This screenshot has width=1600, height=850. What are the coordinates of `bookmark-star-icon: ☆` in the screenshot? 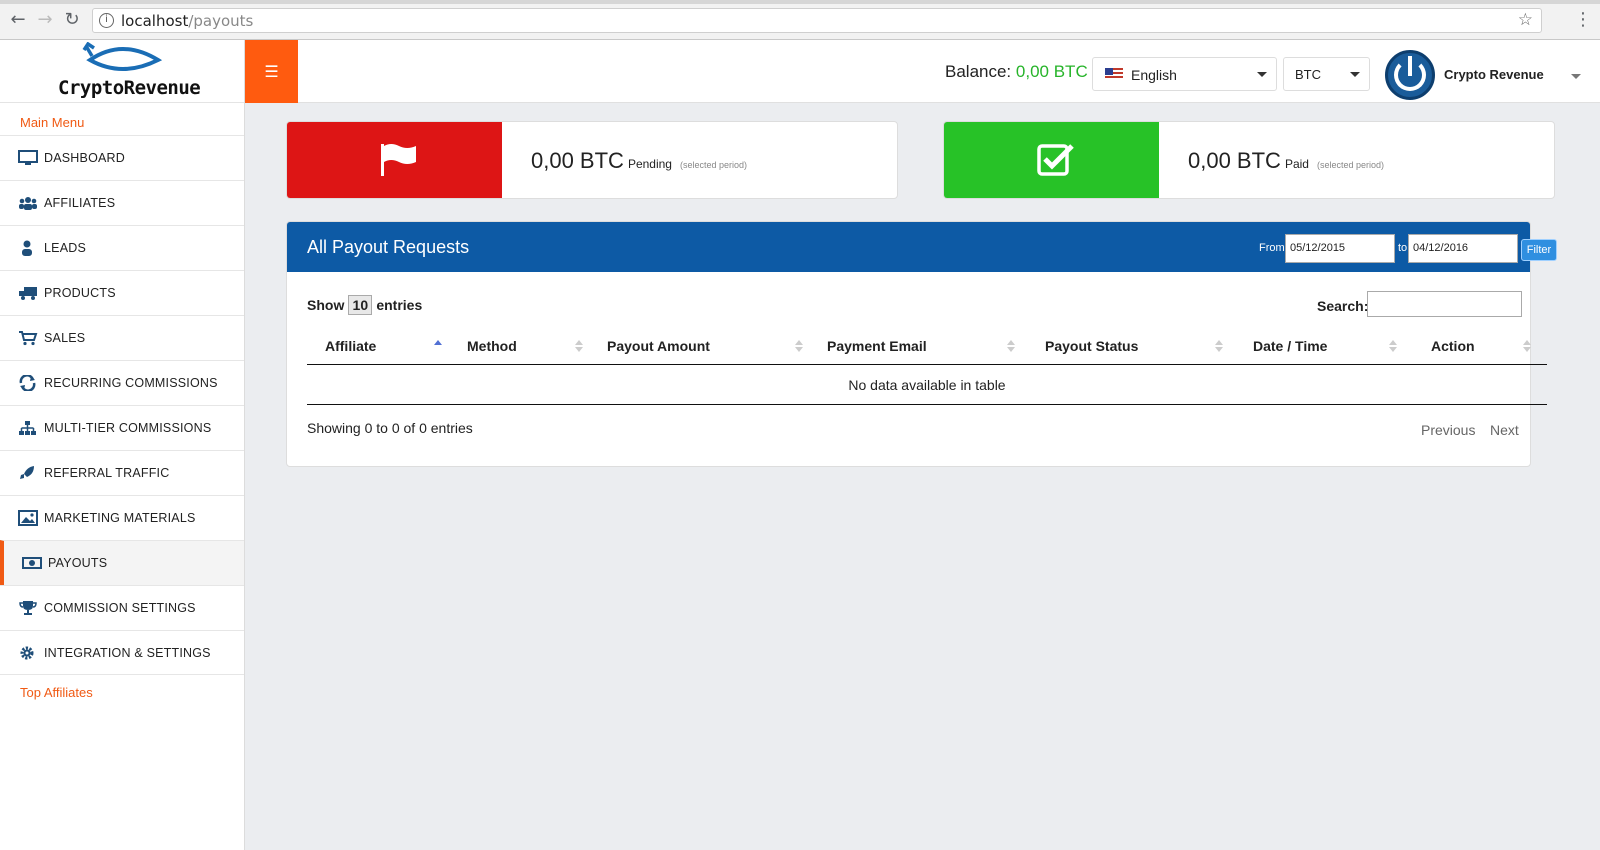 It's located at (1525, 20).